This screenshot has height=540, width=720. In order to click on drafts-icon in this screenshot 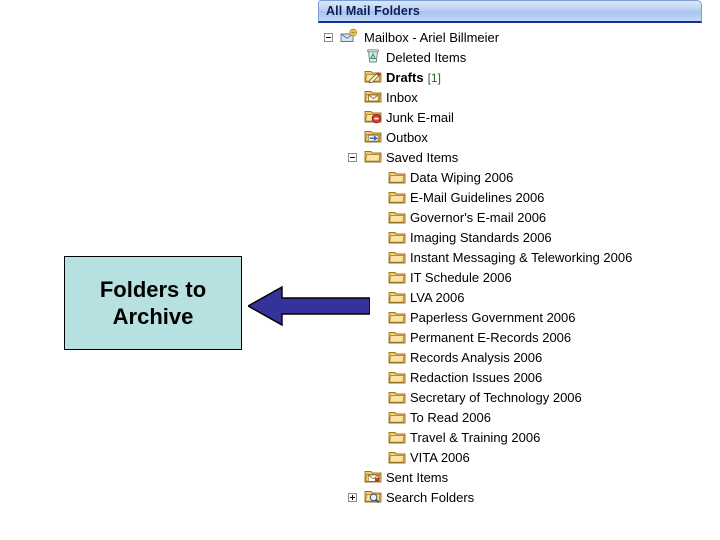, I will do `click(373, 76)`.